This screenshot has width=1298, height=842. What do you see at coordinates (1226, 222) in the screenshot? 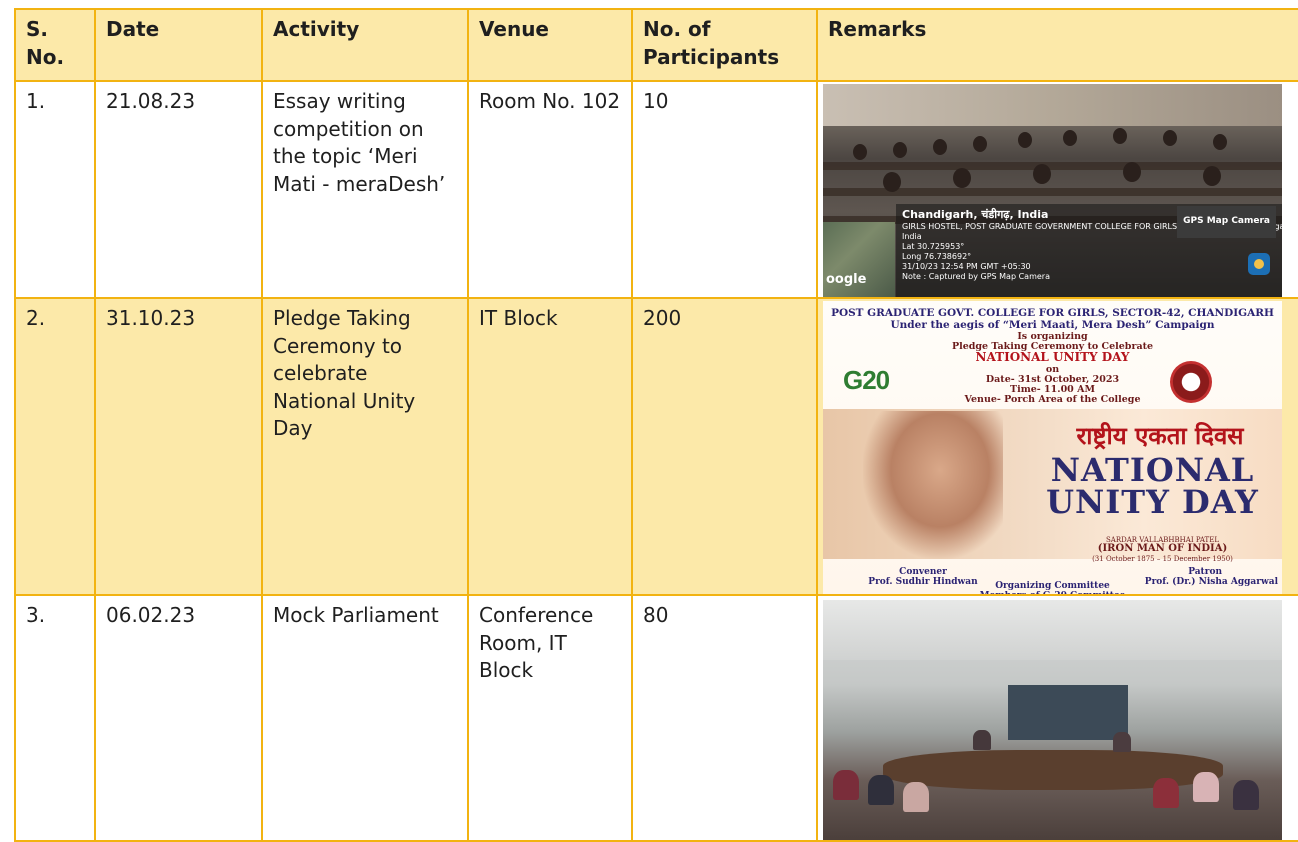
I see `gps-map-camera-badge: GPS Map Camera` at bounding box center [1226, 222].